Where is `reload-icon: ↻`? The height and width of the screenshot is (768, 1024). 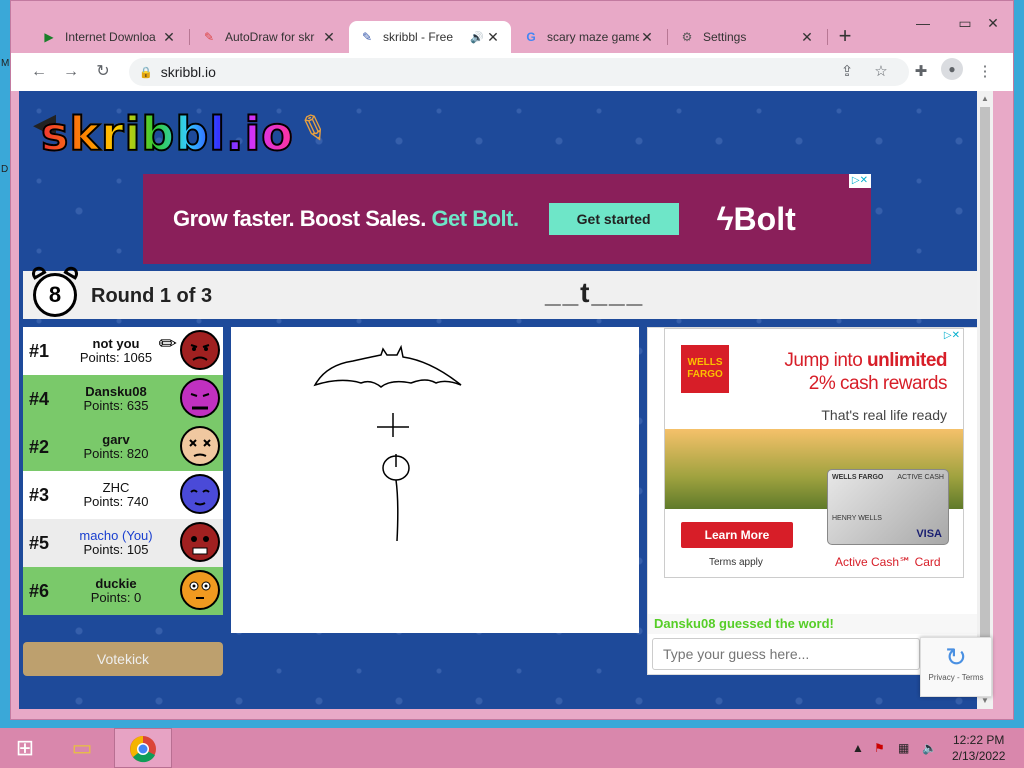
reload-icon: ↻ is located at coordinates (103, 72).